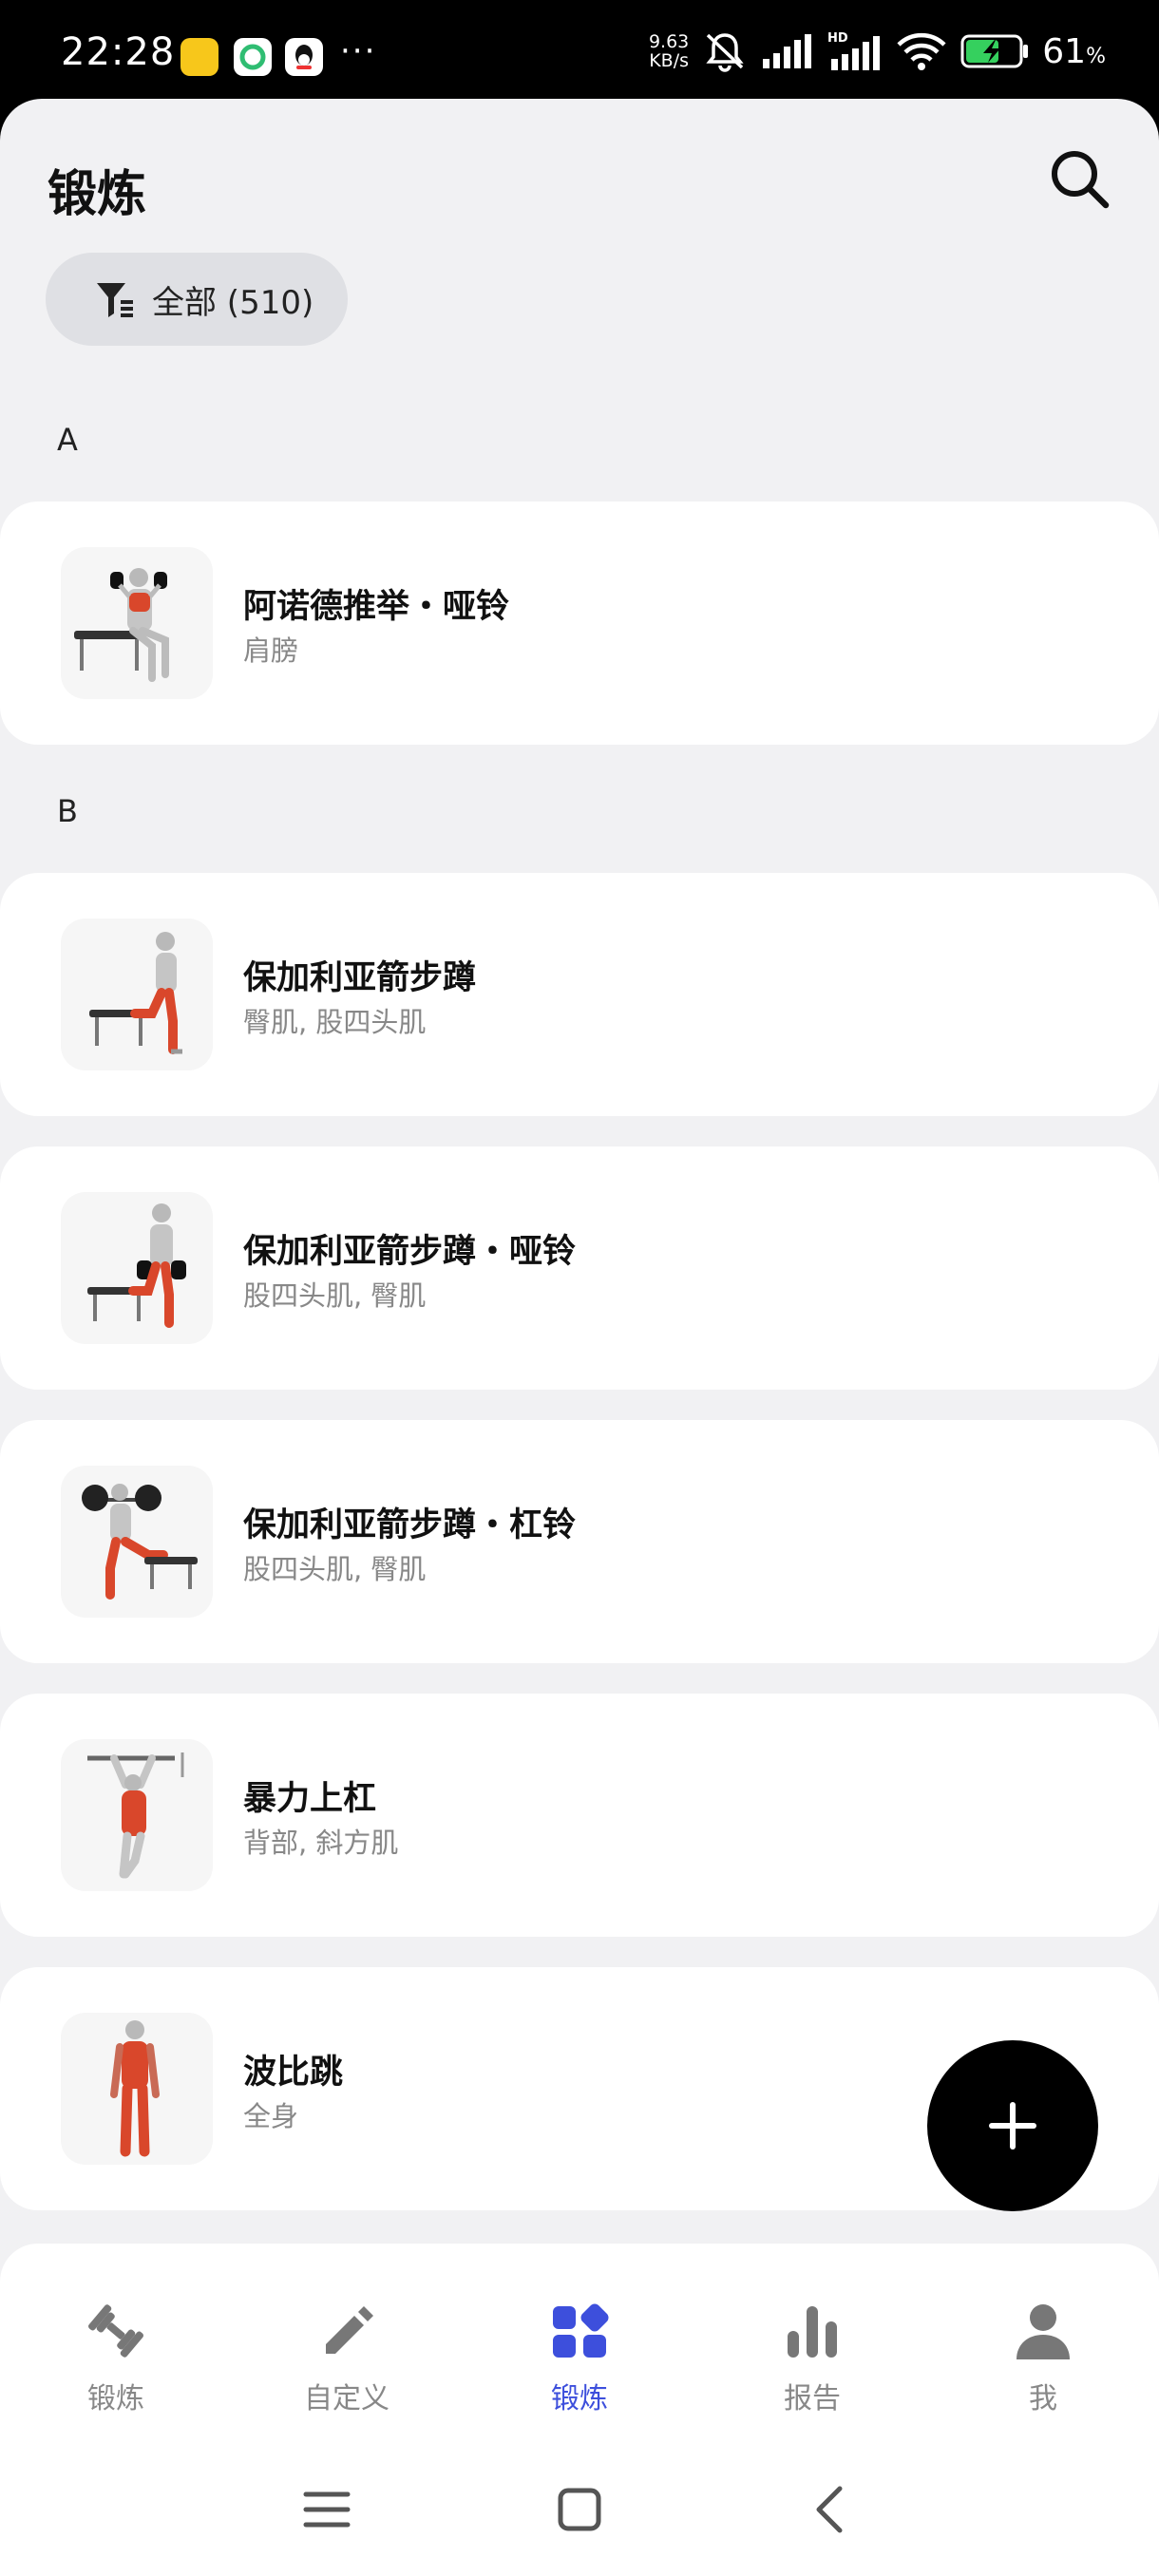 Image resolution: width=1159 pixels, height=2576 pixels. What do you see at coordinates (293, 2073) in the screenshot?
I see `exercise-name: 波比跳` at bounding box center [293, 2073].